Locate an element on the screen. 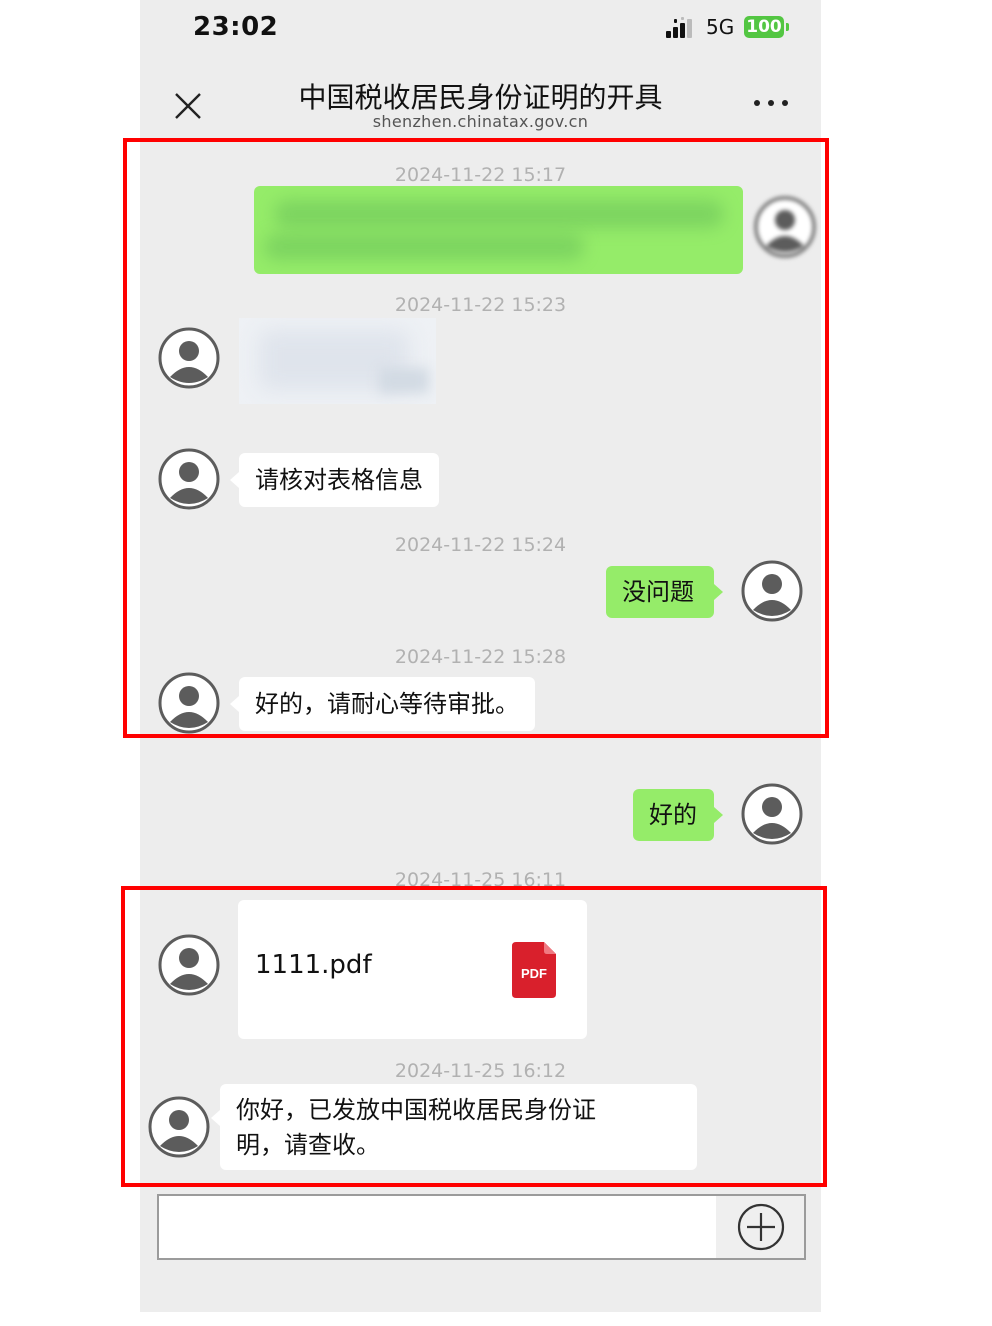 The width and height of the screenshot is (992, 1326). self-avatar is located at coordinates (772, 814).